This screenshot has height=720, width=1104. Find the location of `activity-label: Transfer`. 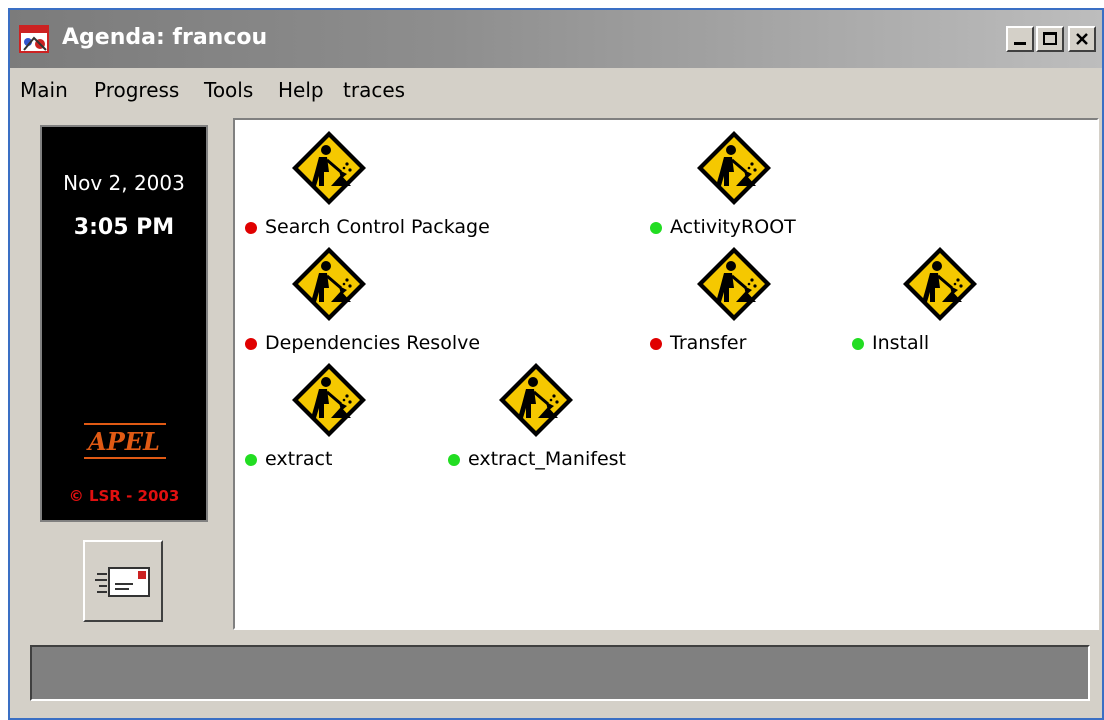

activity-label: Transfer is located at coordinates (708, 343).